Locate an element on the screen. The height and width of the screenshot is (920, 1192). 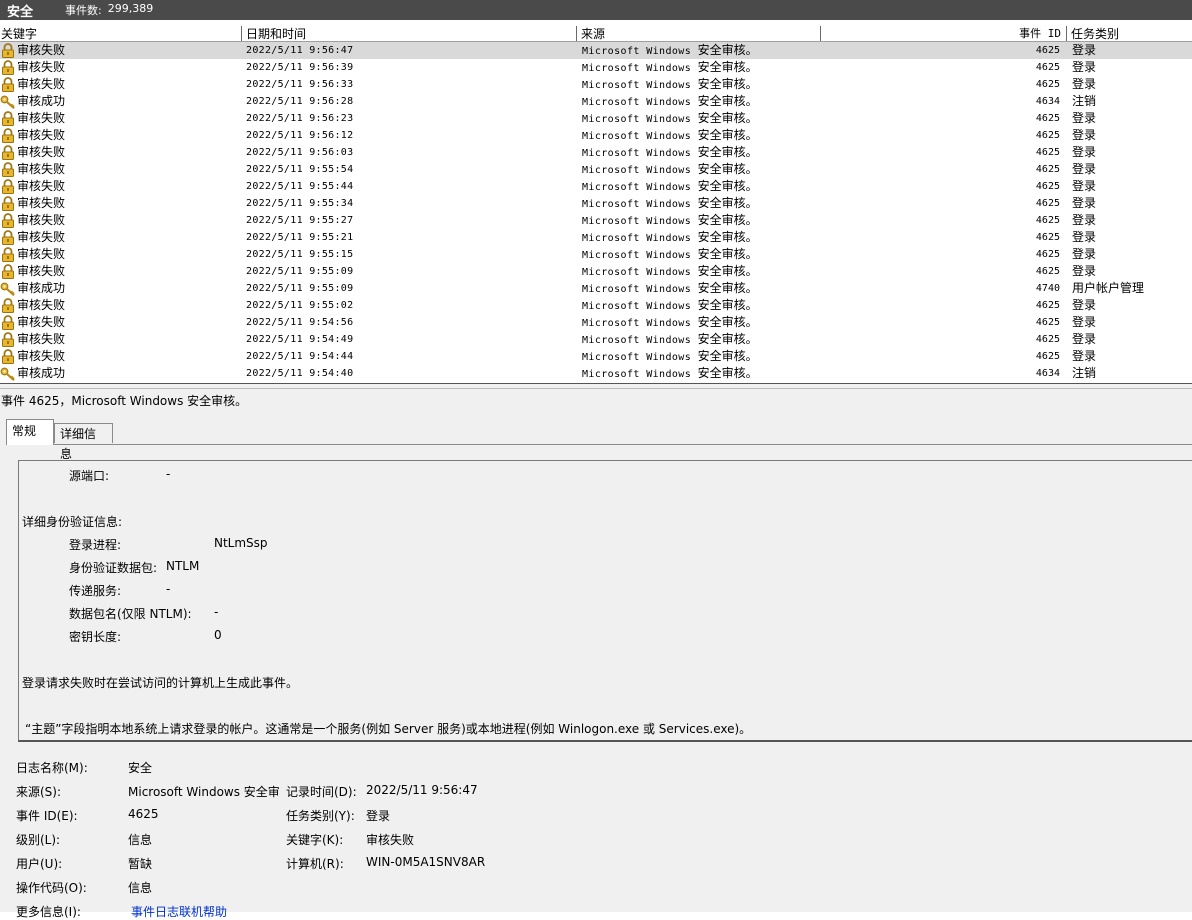
datetime-cell: 2022/5/11 9:55:21 is located at coordinates (300, 237).